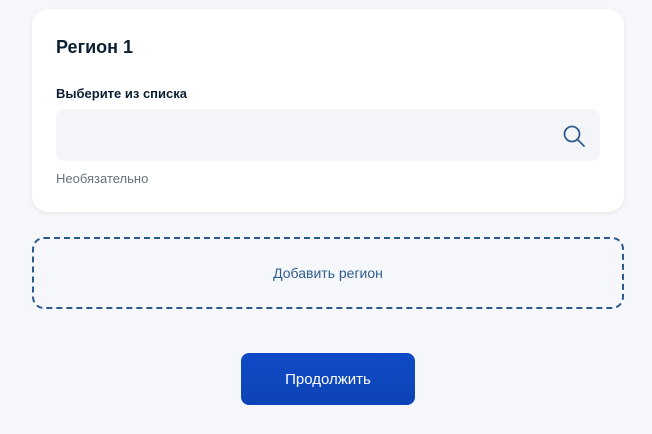 Image resolution: width=652 pixels, height=434 pixels. What do you see at coordinates (102, 178) in the screenshot?
I see `optional-hint: Необязательно` at bounding box center [102, 178].